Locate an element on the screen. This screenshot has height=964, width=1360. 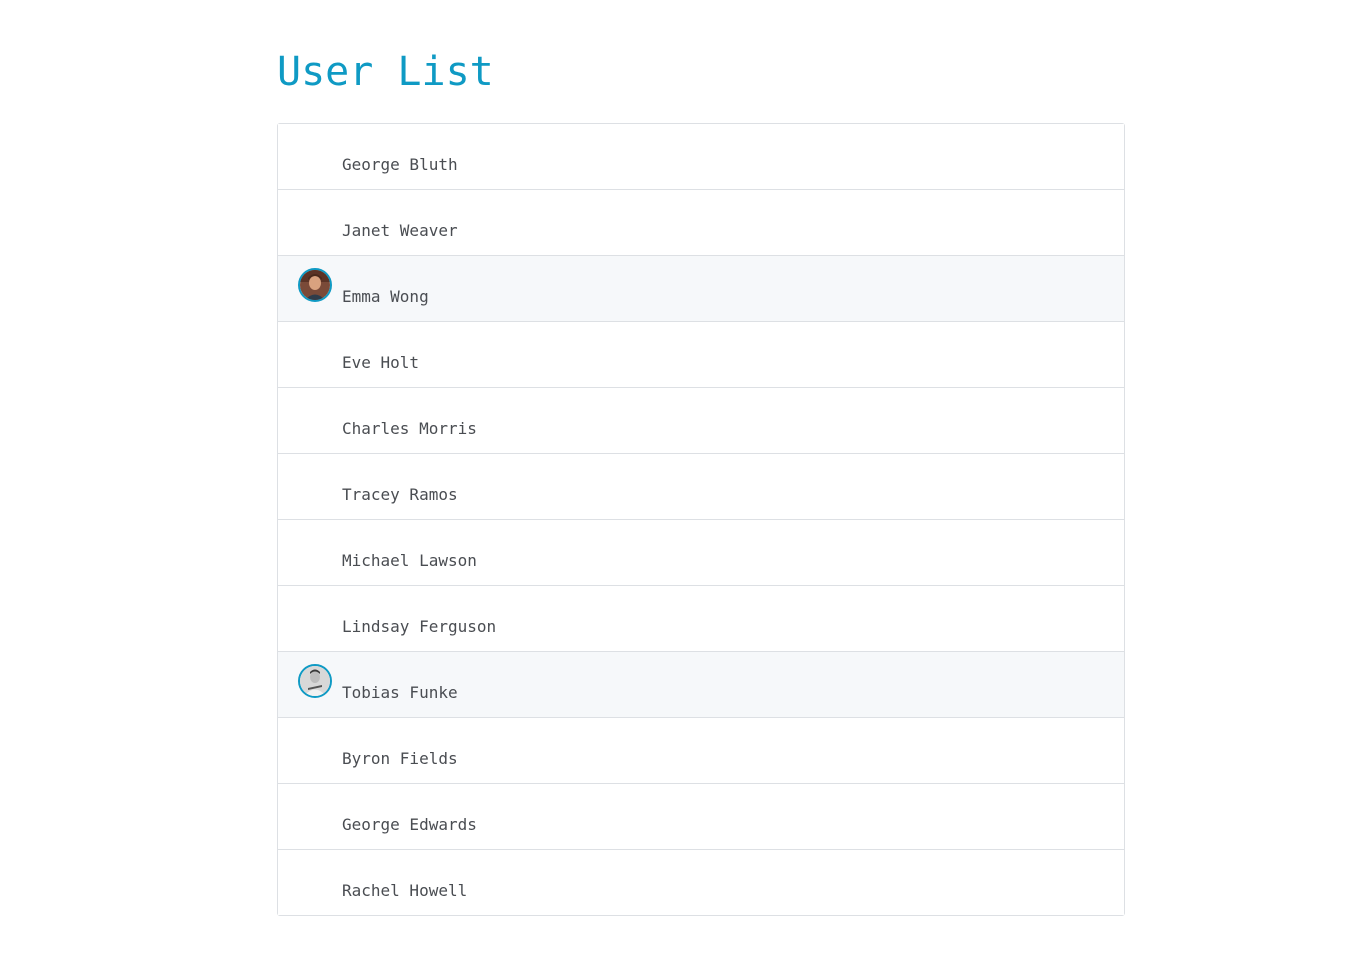
user-name: George Edwards is located at coordinates (409, 824).